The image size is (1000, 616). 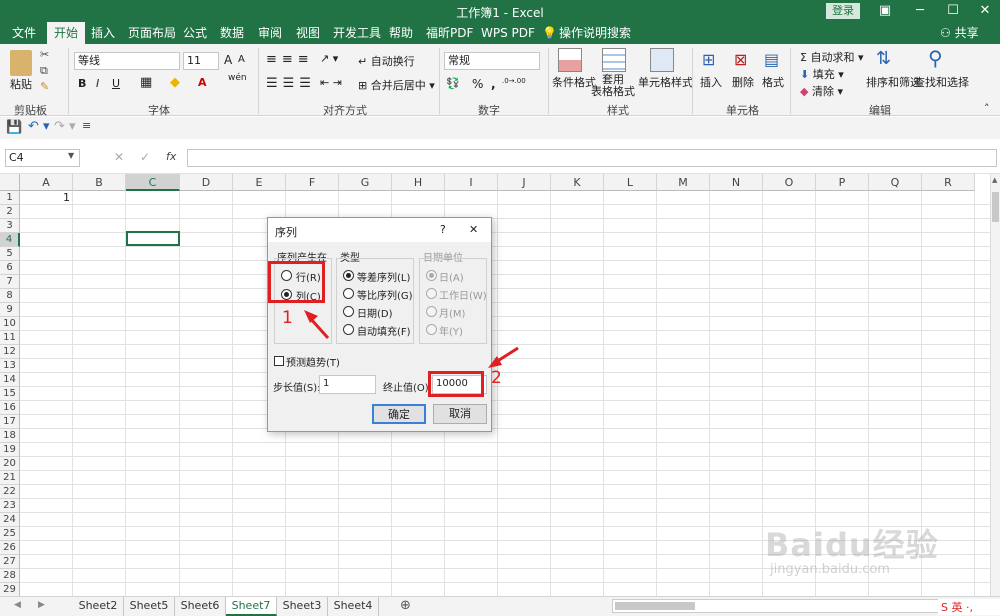 What do you see at coordinates (969, 607) in the screenshot?
I see `ime-indicator: S 英 ·,` at bounding box center [969, 607].